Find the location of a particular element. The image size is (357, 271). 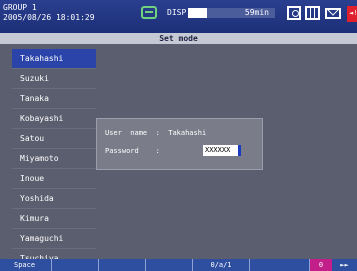

password-value: XXXXXX is located at coordinates (218, 150).